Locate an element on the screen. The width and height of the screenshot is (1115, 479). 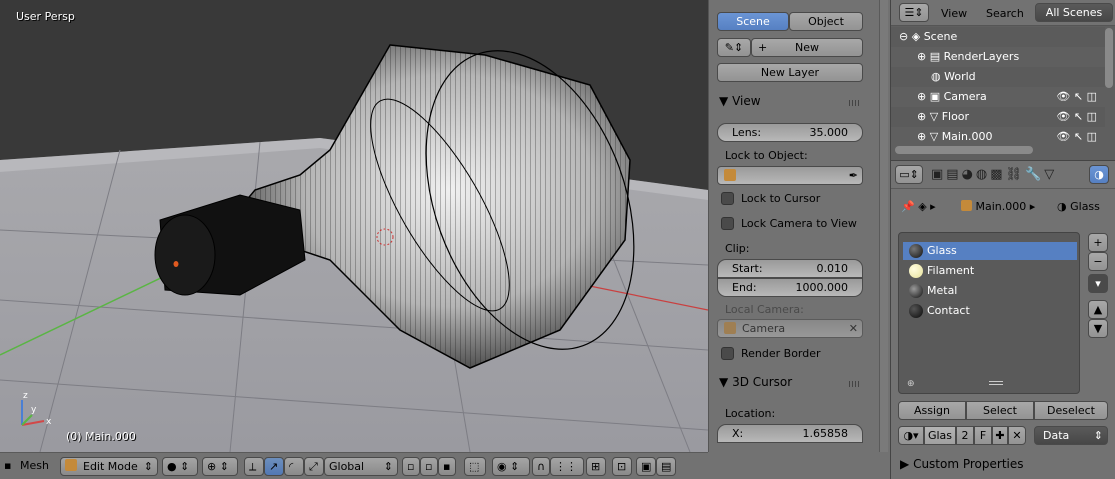
render-button: ▣ is located at coordinates (646, 466).